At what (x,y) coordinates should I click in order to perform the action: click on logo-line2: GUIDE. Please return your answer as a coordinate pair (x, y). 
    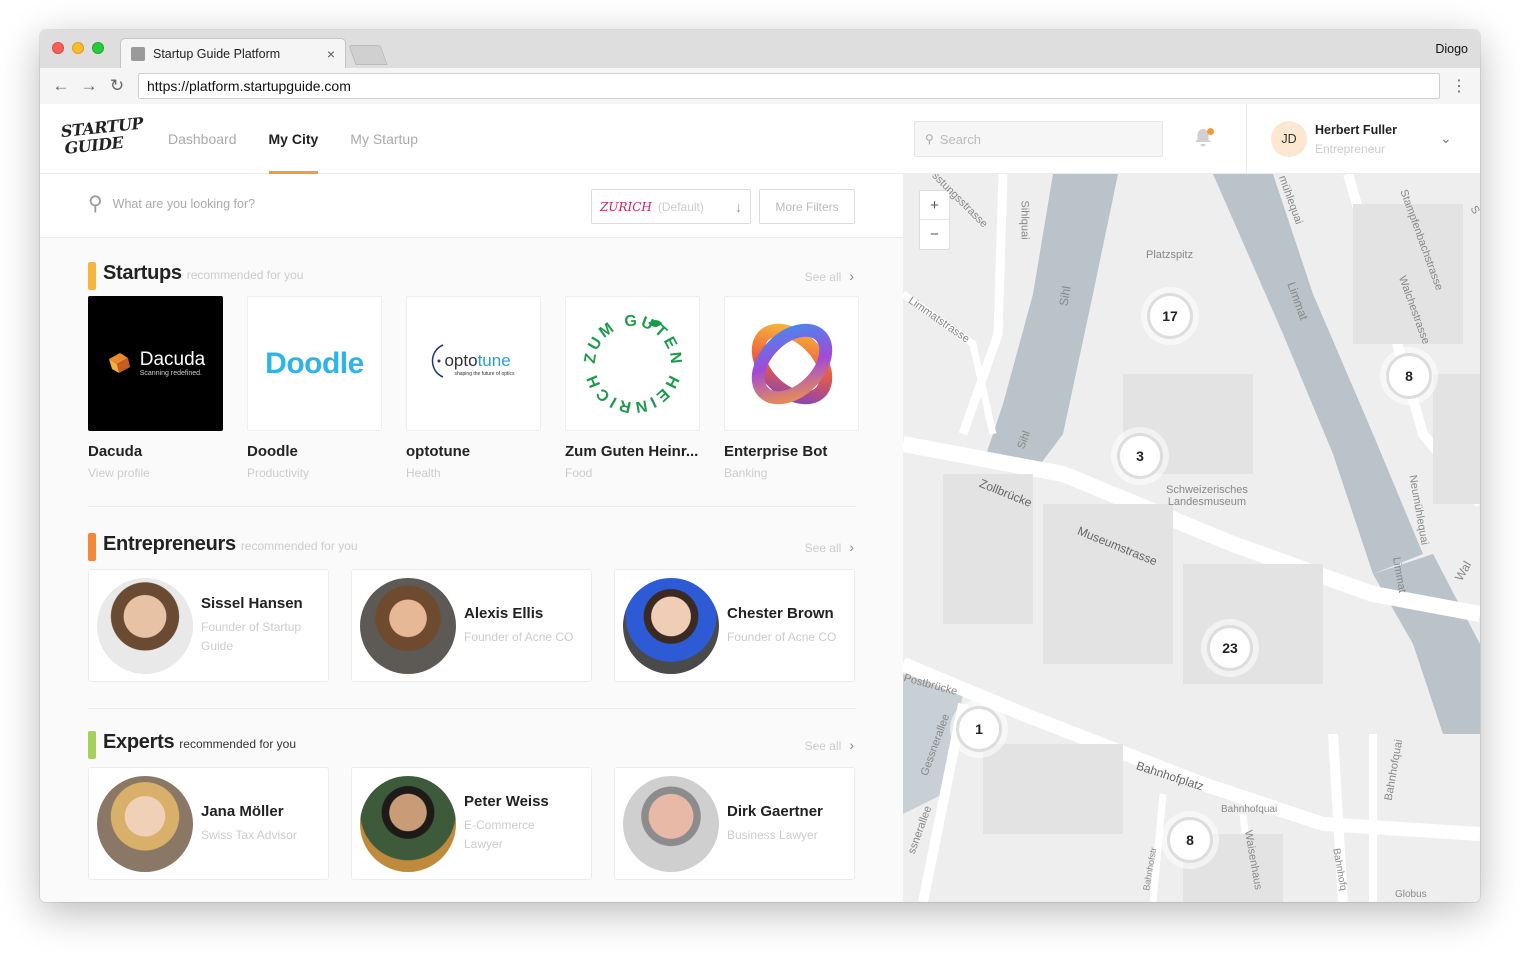
    Looking at the image, I should click on (94, 145).